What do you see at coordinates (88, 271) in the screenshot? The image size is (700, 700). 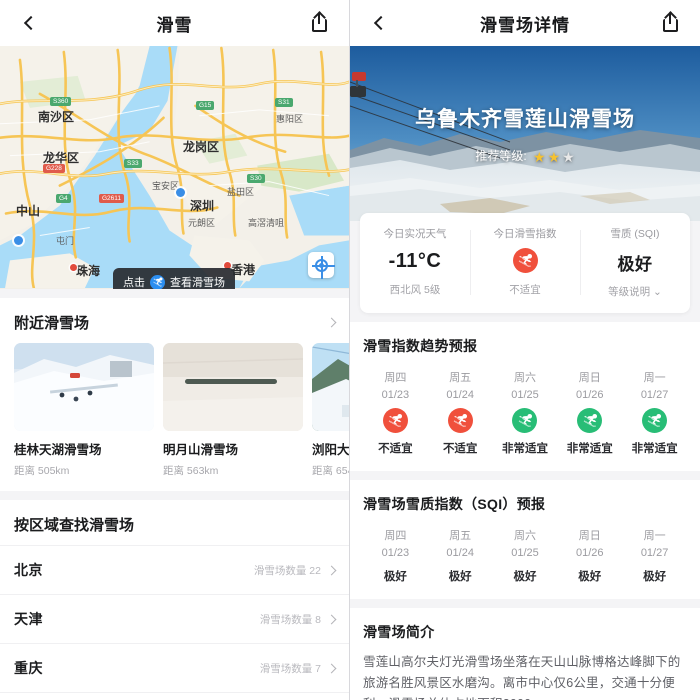 I see `map-label-zhuhai: 珠海` at bounding box center [88, 271].